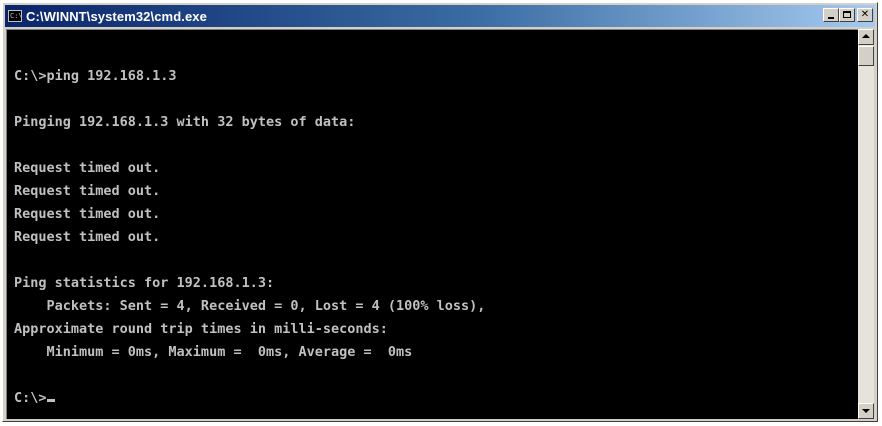 The image size is (882, 426). Describe the element at coordinates (831, 18) in the screenshot. I see `minimize-icon` at that location.